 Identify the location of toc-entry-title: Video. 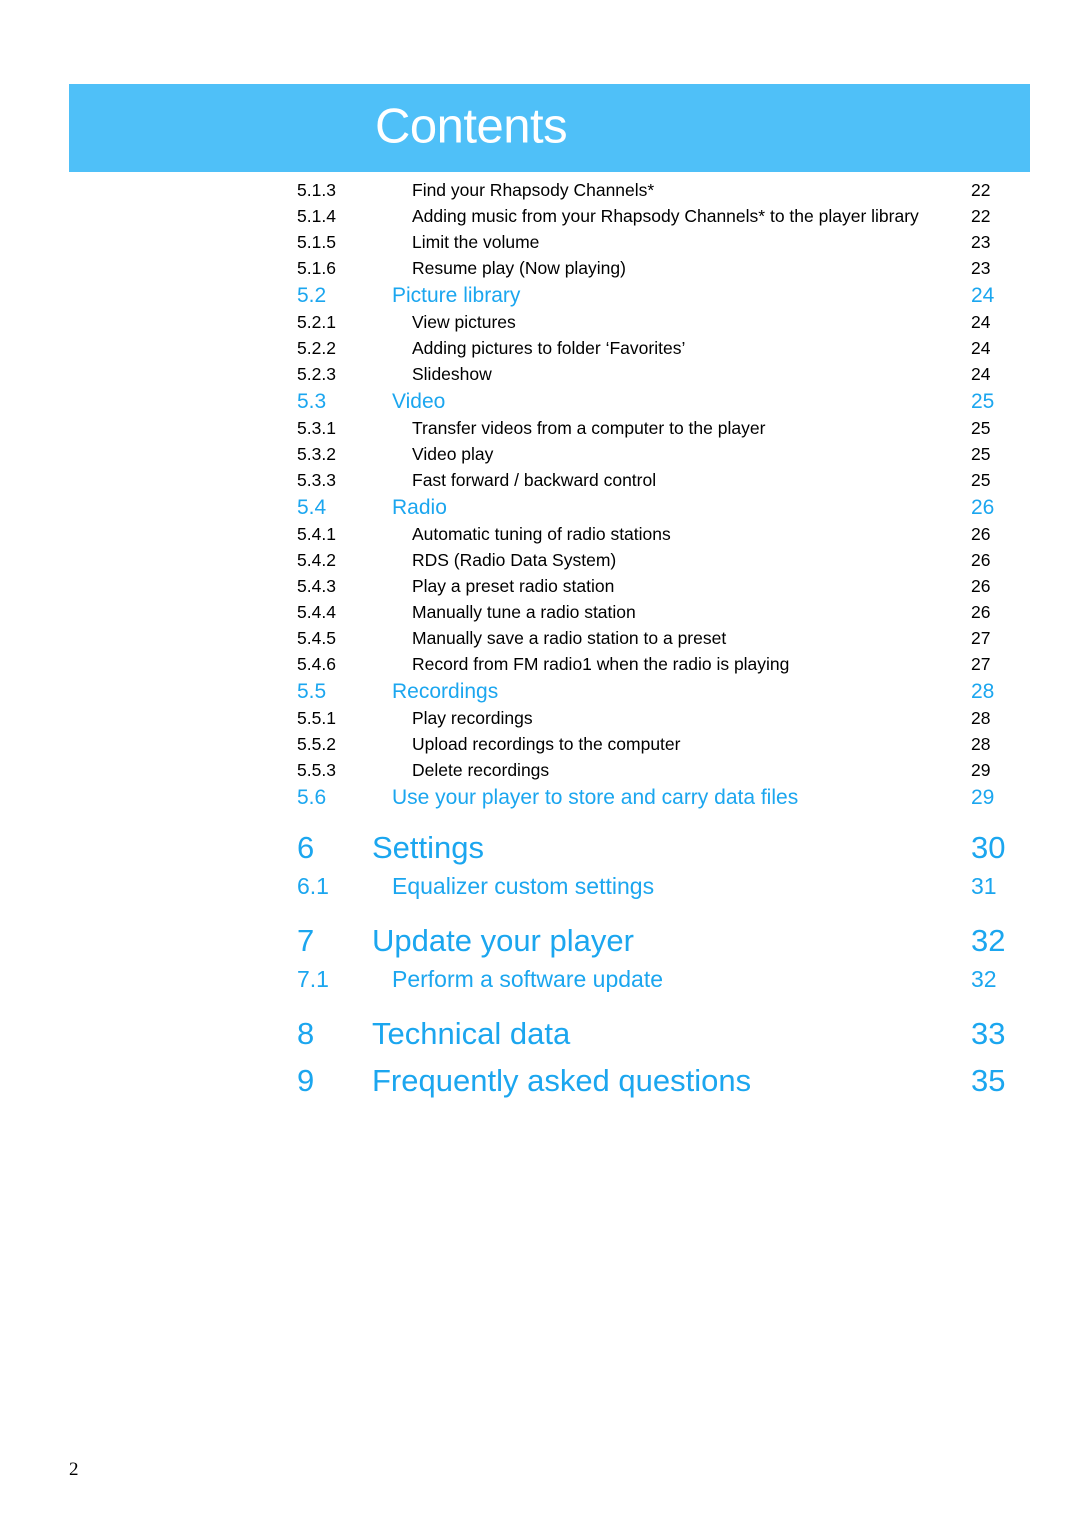
(419, 401).